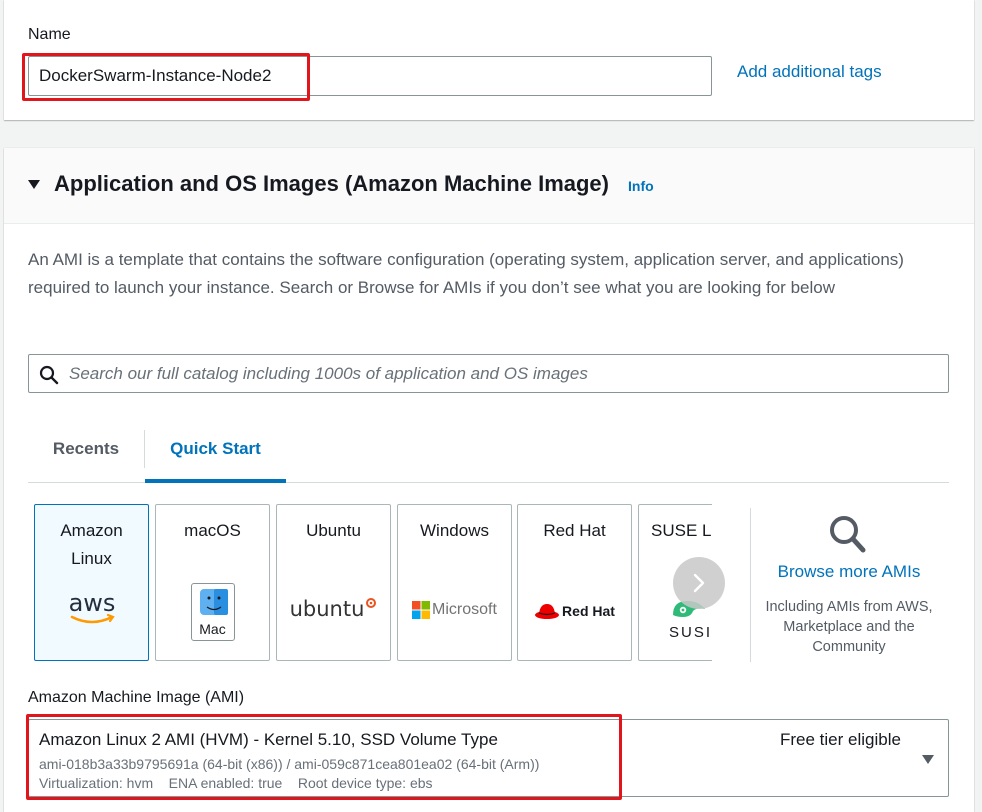 This screenshot has height=812, width=982. Describe the element at coordinates (840, 739) in the screenshot. I see `free-tier-badge: Free tier eligible` at that location.